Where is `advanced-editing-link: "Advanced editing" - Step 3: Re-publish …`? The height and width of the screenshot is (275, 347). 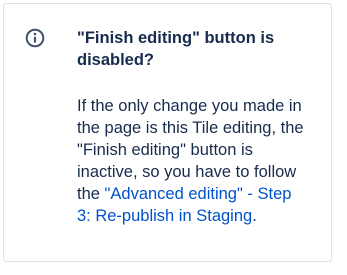 advanced-editing-link: "Advanced editing" - Step 3: Re-publish … is located at coordinates (184, 205).